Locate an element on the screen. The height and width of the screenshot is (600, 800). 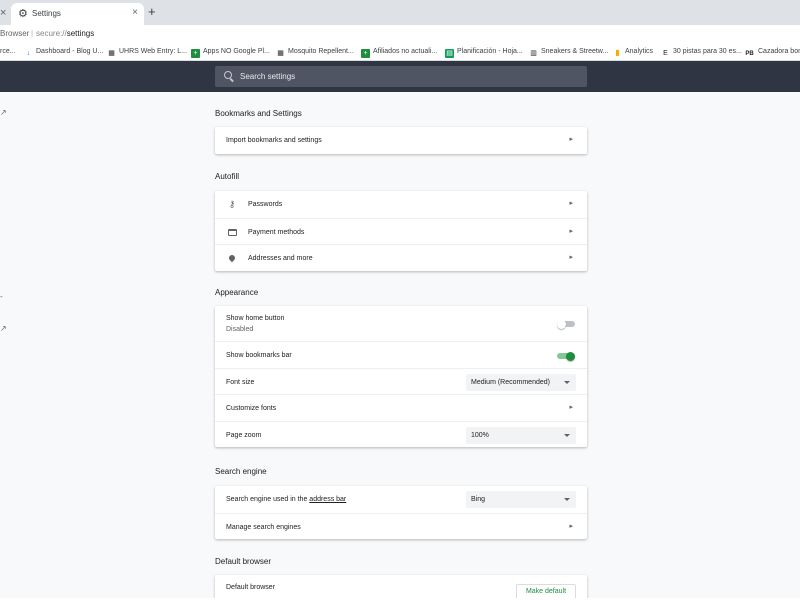
bookmarks-bar-toggle is located at coordinates (566, 356).